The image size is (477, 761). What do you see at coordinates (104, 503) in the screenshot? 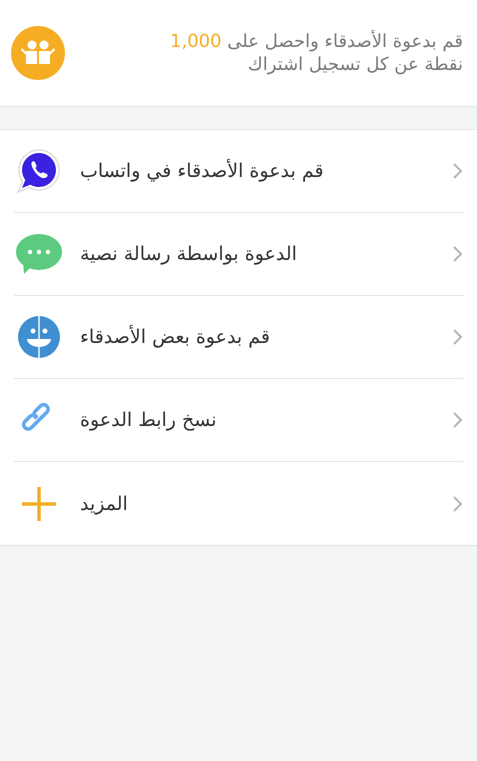
I see `option-label: المزيد` at bounding box center [104, 503].